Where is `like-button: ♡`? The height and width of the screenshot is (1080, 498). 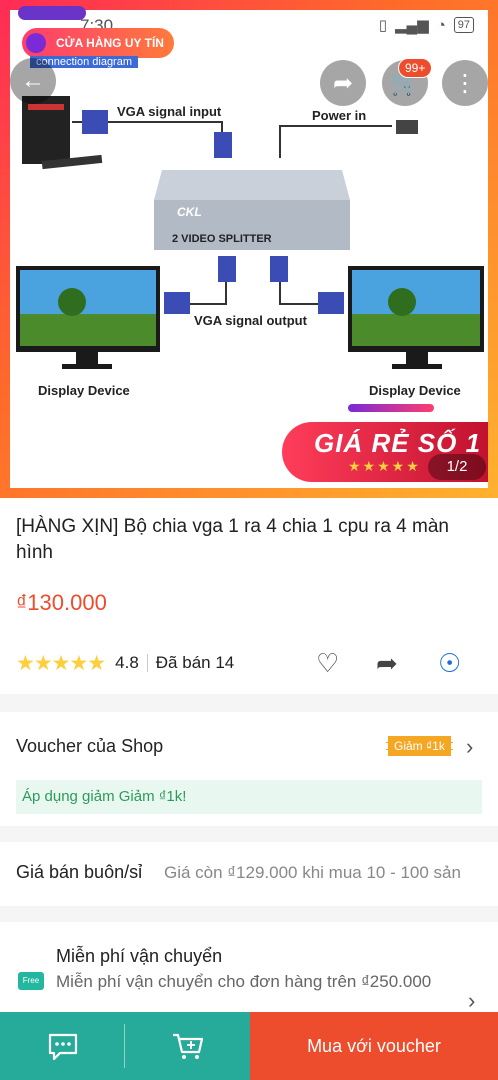 like-button: ♡ is located at coordinates (327, 663).